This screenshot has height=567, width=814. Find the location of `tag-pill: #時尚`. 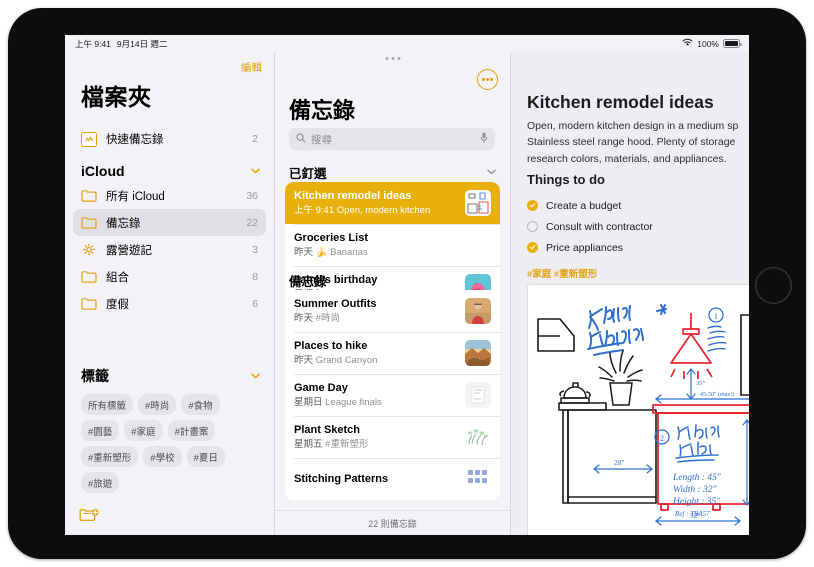

tag-pill: #時尚 is located at coordinates (157, 404).